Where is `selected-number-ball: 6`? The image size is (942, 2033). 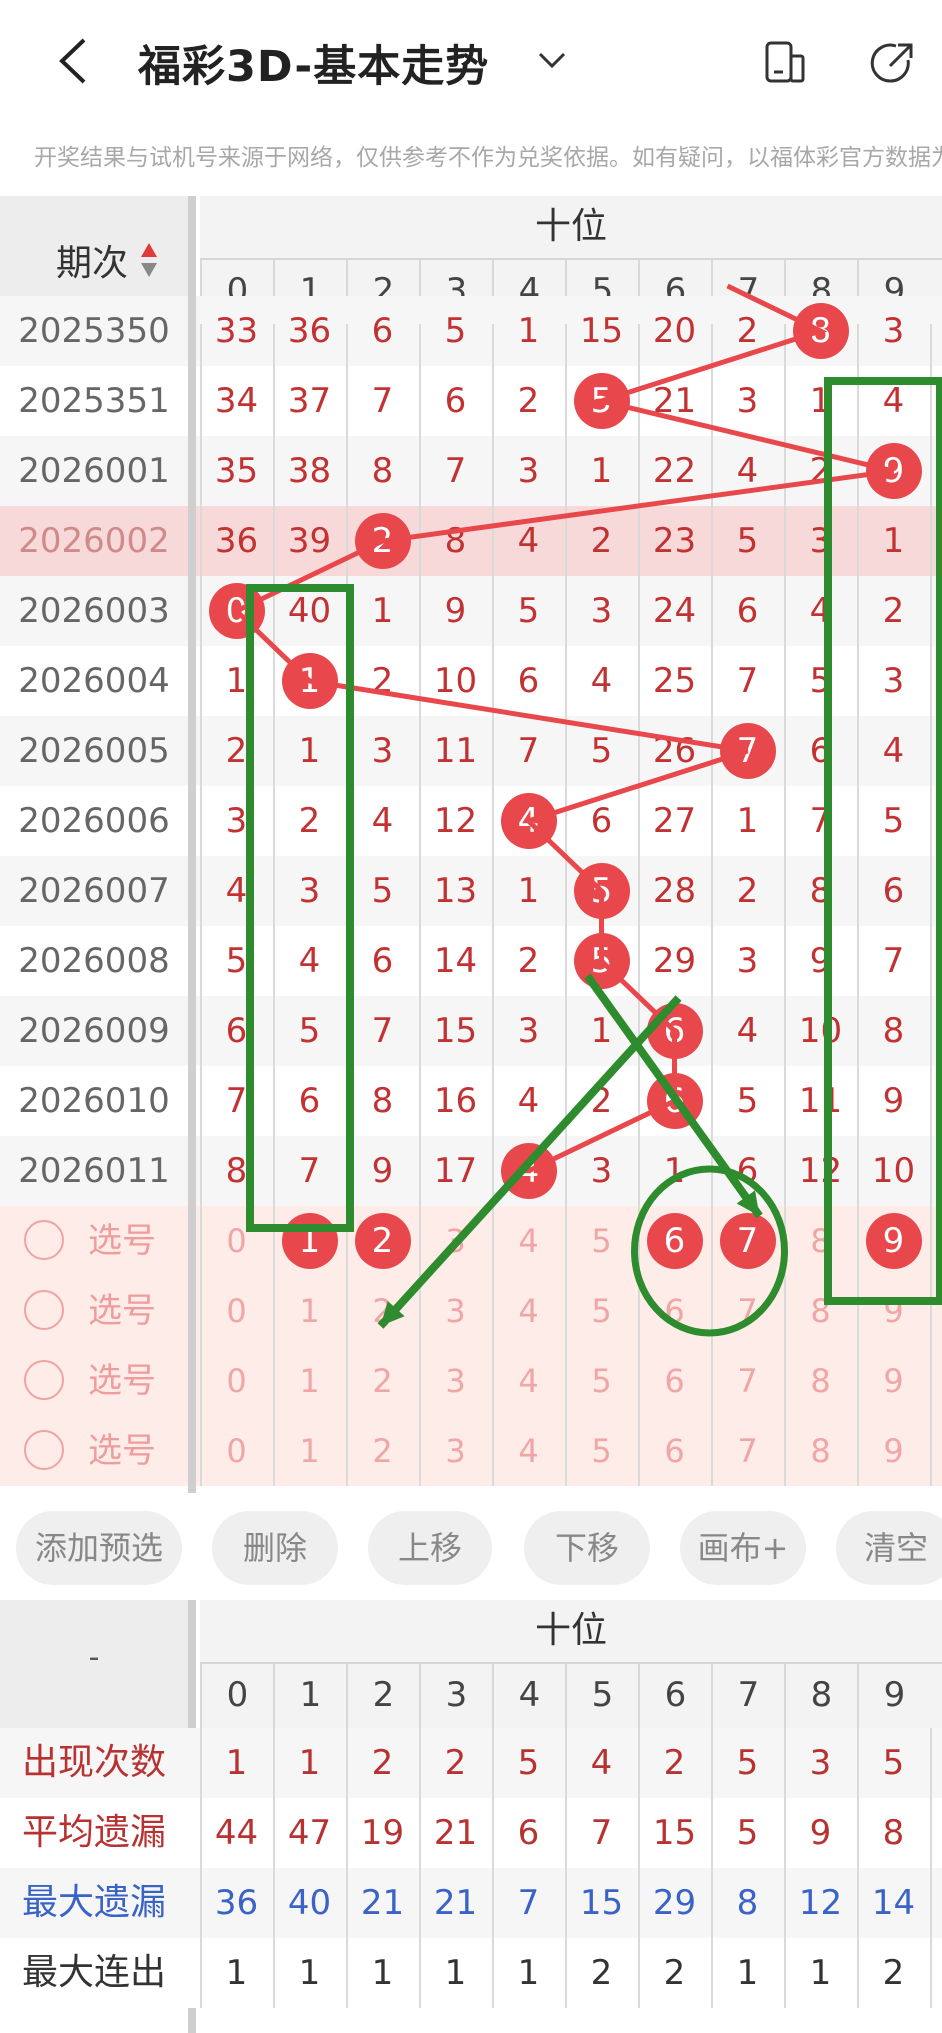
selected-number-ball: 6 is located at coordinates (674, 1241).